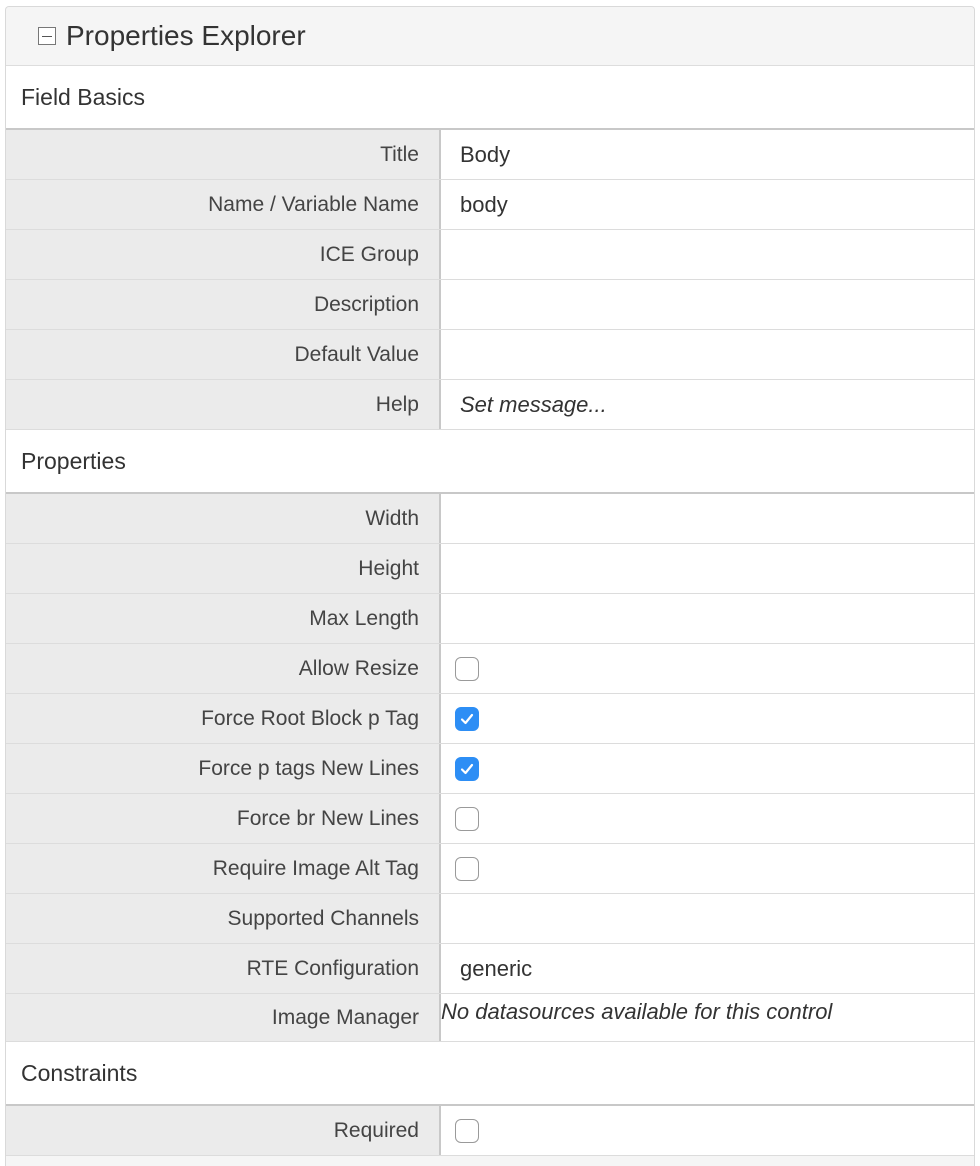  I want to click on supported-channels-value, so click(707, 918).